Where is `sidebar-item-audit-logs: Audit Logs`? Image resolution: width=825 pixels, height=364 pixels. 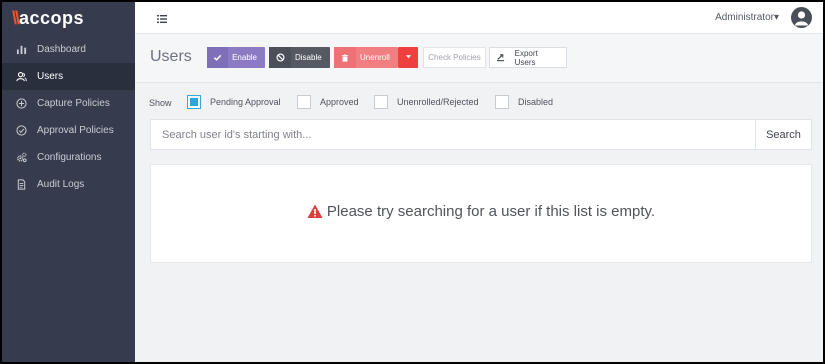
sidebar-item-audit-logs: Audit Logs is located at coordinates (68, 184).